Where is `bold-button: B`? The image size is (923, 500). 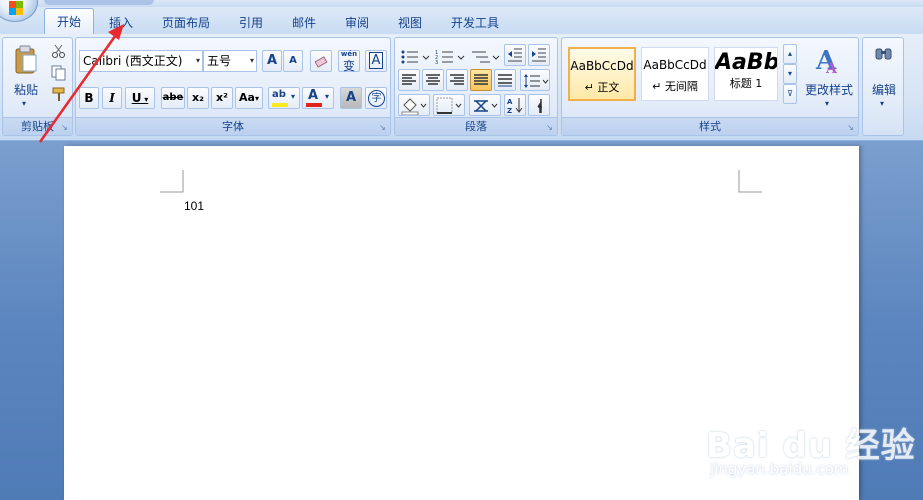
bold-button: B is located at coordinates (89, 98).